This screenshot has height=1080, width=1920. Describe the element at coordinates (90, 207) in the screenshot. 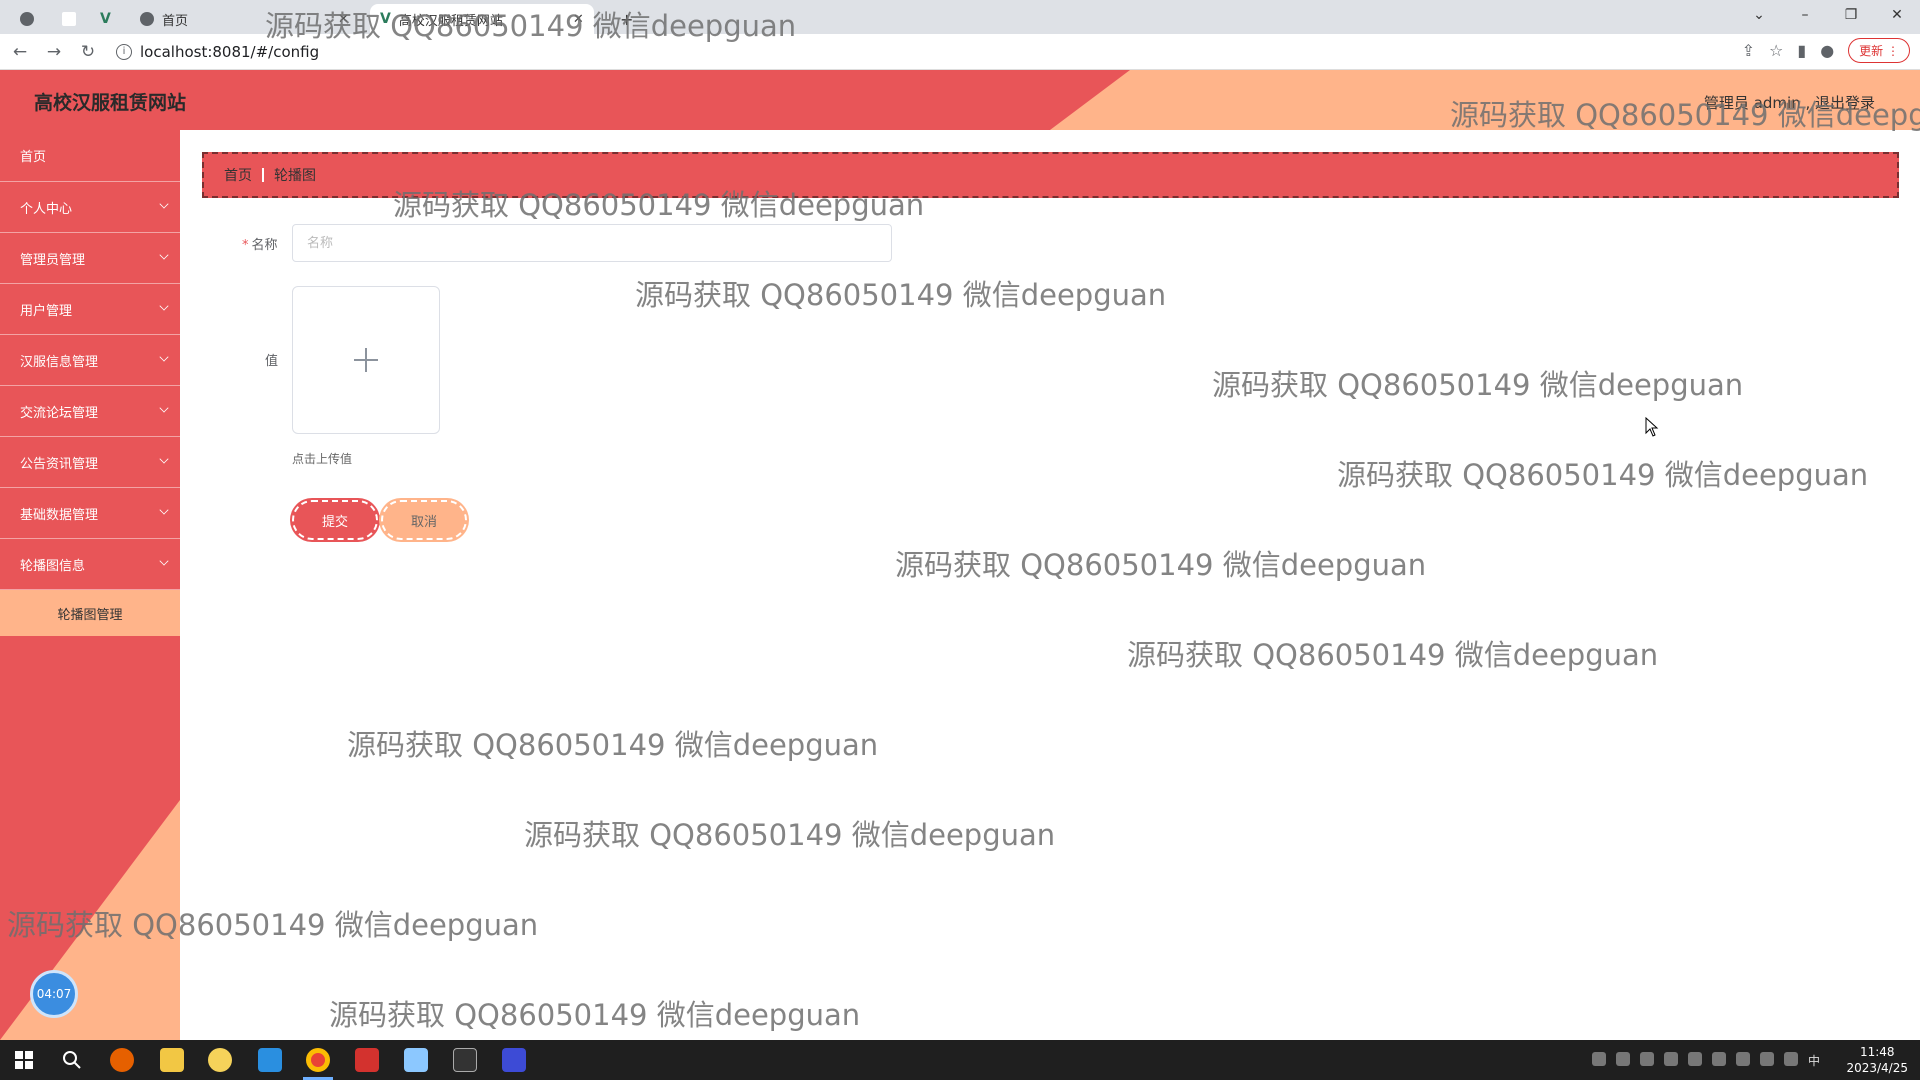

I see `sidebar-item-personal-center: 个人中心` at that location.